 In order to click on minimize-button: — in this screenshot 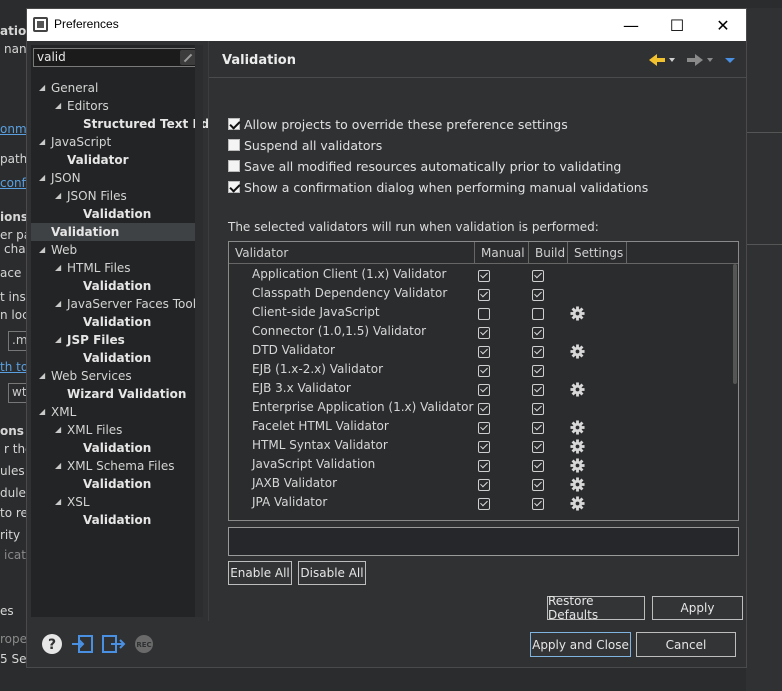, I will do `click(631, 25)`.